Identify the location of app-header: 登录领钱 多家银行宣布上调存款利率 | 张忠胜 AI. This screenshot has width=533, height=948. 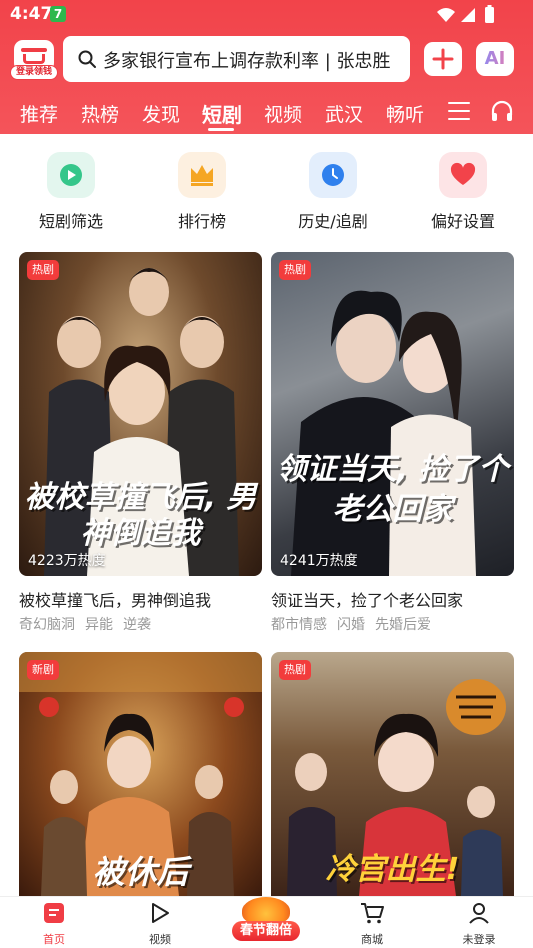
(266, 60).